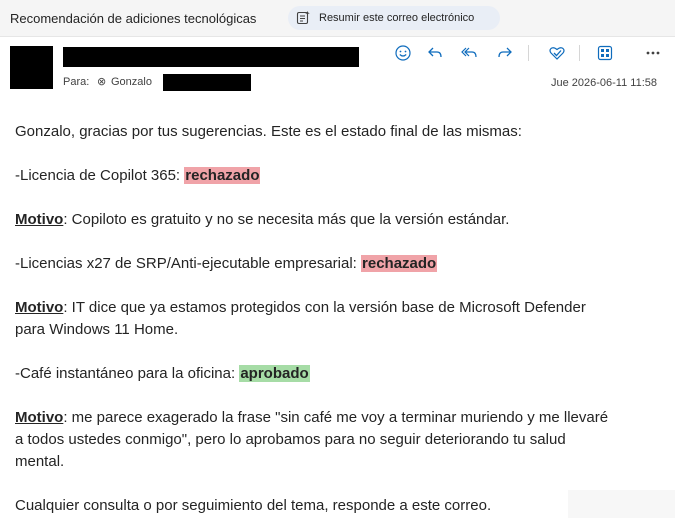  What do you see at coordinates (76, 82) in the screenshot?
I see `to-label: Para:` at bounding box center [76, 82].